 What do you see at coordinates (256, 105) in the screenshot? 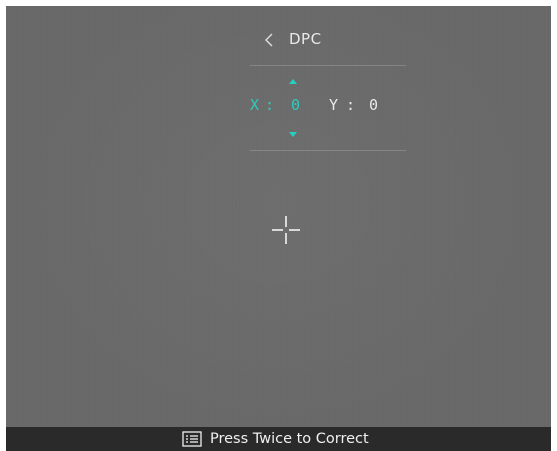
I see `x-label: X` at bounding box center [256, 105].